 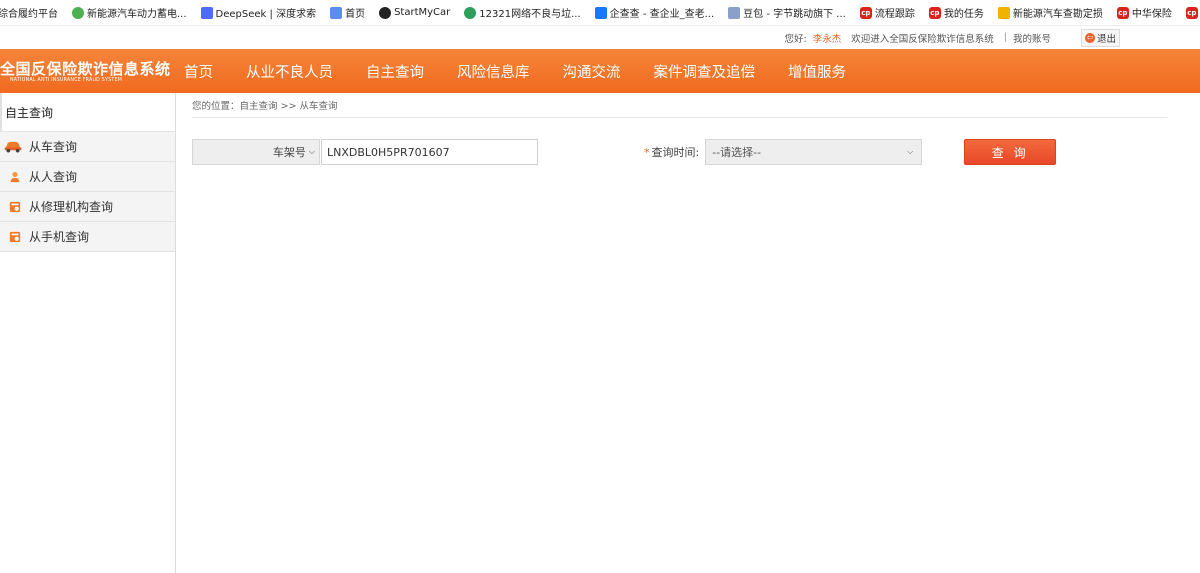 I want to click on bookmark-label: 中华保险, so click(x=1151, y=14).